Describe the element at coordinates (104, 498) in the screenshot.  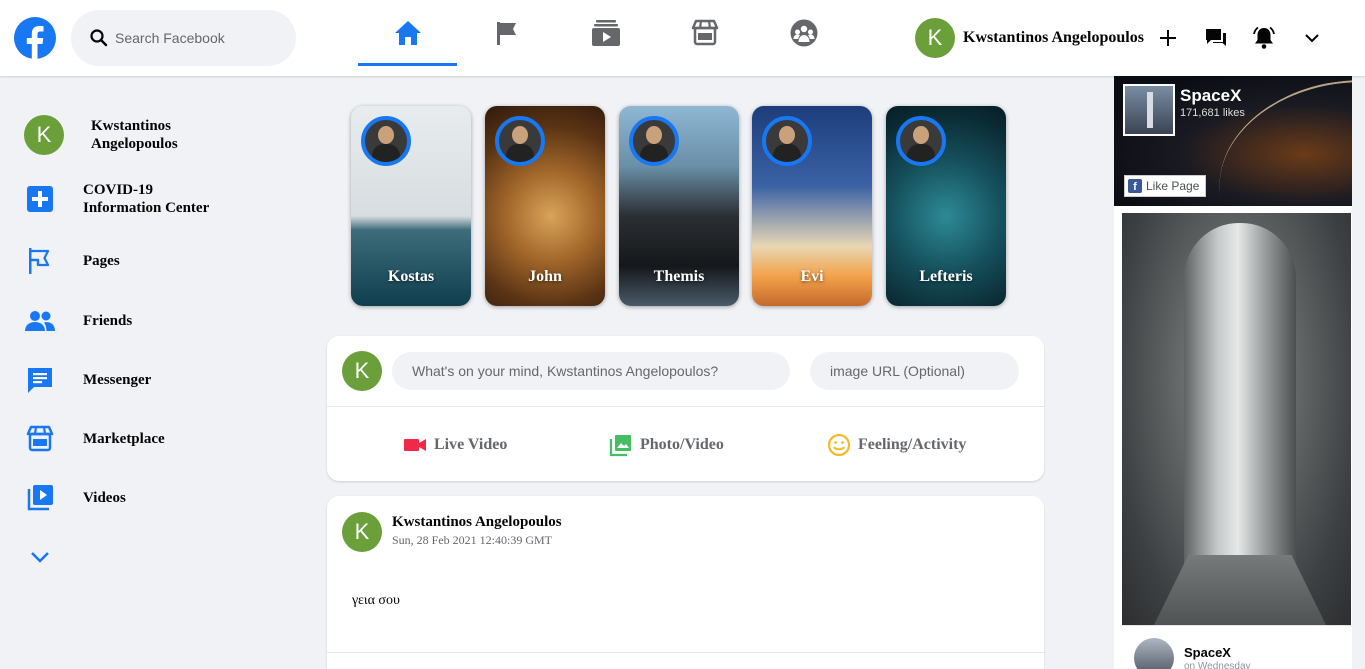
I see `sidebar-item-label: Videos` at that location.